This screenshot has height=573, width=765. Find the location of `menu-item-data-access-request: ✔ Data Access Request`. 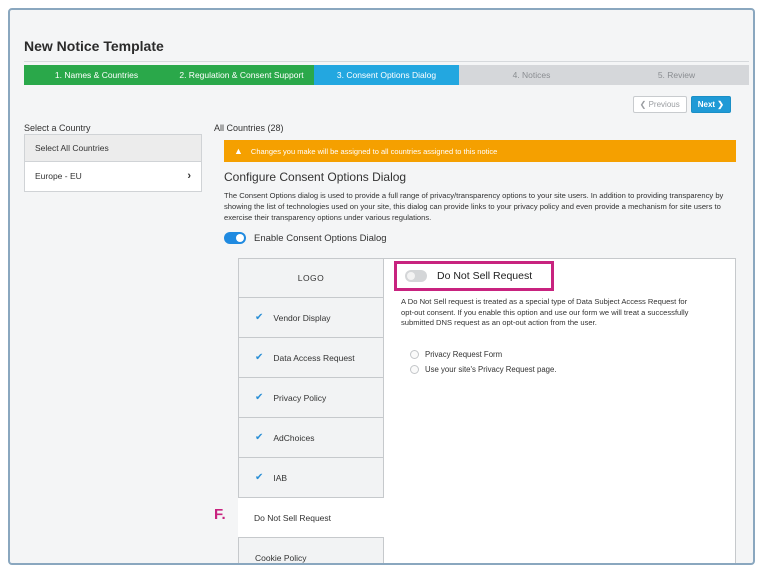

menu-item-data-access-request: ✔ Data Access Request is located at coordinates (311, 358).